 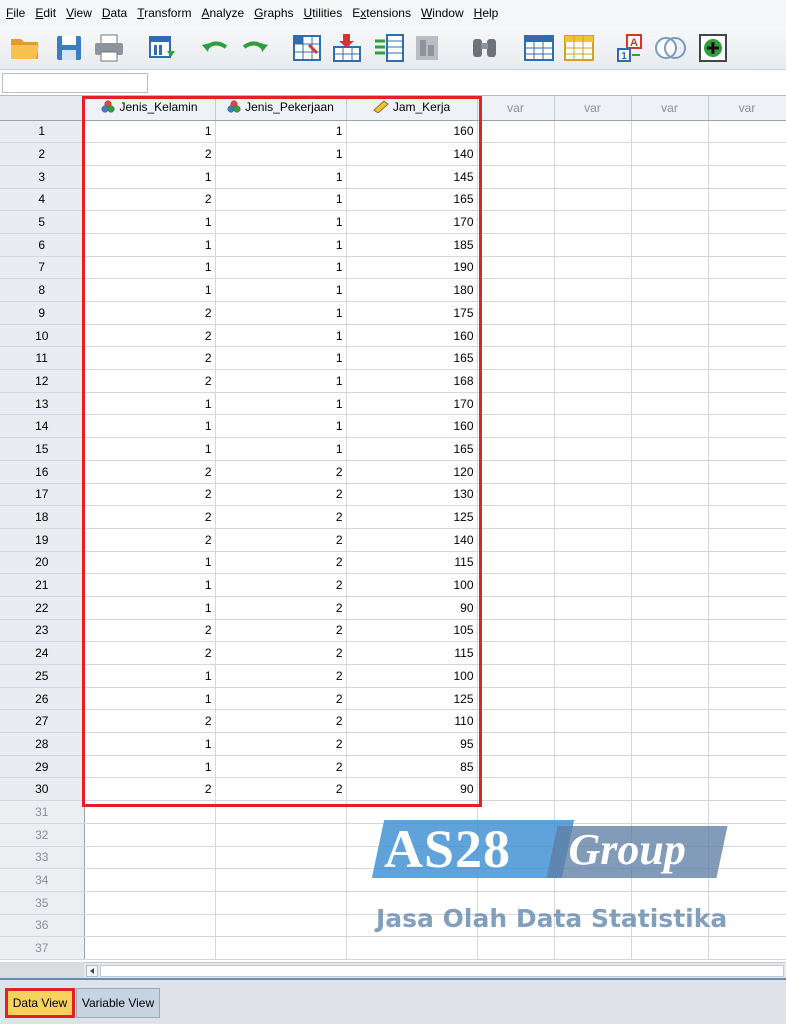 I want to click on row-number: 4, so click(x=42, y=200).